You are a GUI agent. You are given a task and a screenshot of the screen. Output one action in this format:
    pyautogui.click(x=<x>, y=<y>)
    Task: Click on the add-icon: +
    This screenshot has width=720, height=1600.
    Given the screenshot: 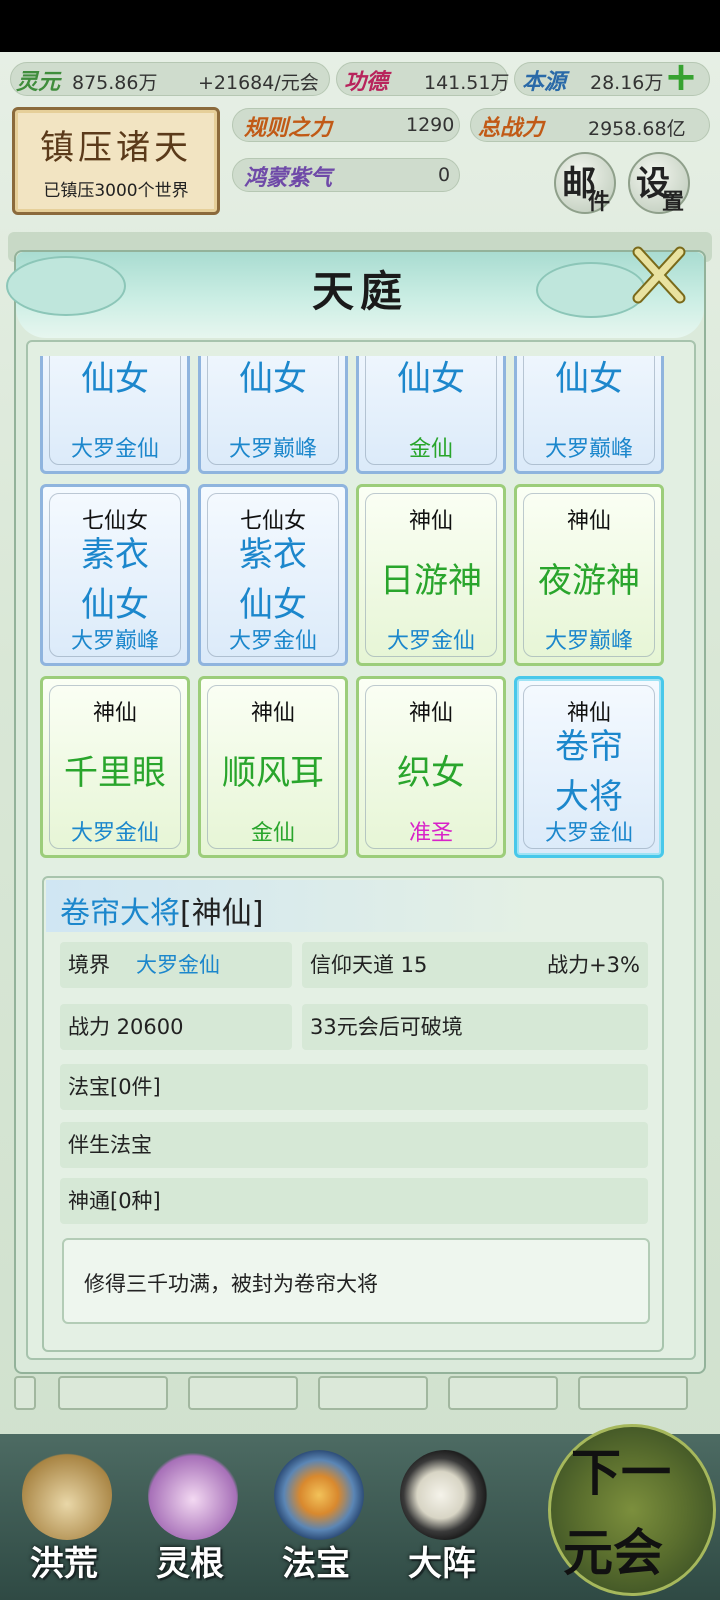 What is the action you would take?
    pyautogui.click(x=681, y=77)
    